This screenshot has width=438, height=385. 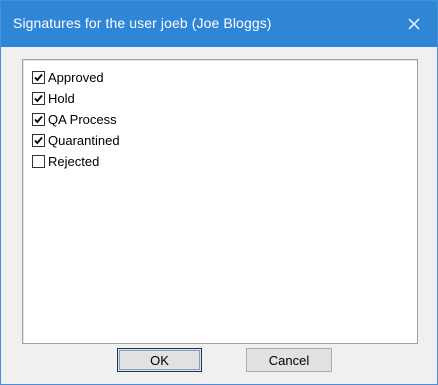 I want to click on cancel-button: Cancel, so click(x=289, y=360).